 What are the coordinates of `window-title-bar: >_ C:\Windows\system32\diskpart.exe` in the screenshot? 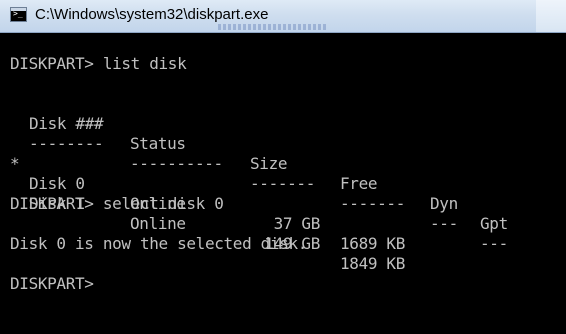 It's located at (283, 16).